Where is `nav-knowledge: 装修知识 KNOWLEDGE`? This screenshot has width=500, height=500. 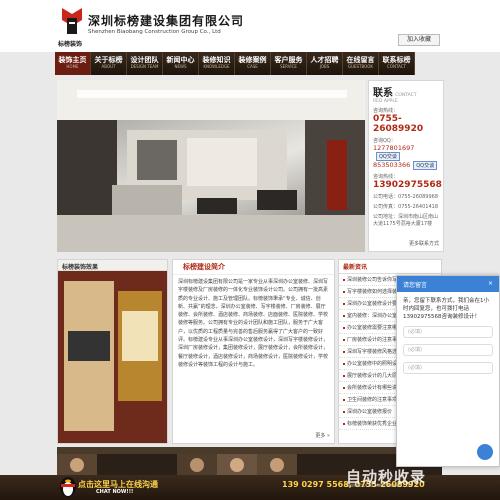
nav-knowledge: 装修知识 KNOWLEDGE is located at coordinates (217, 63).